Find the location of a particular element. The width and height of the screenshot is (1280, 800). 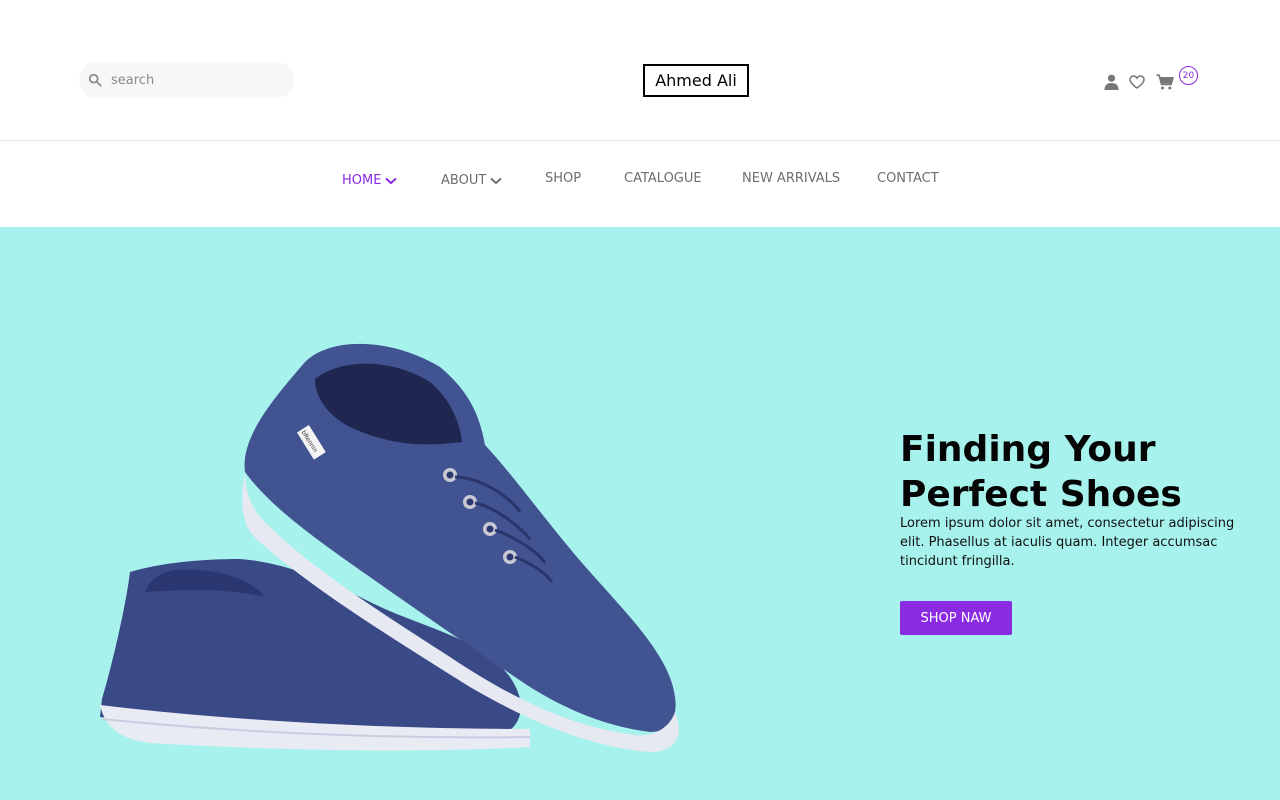

nav-item-label: HOME is located at coordinates (362, 180).